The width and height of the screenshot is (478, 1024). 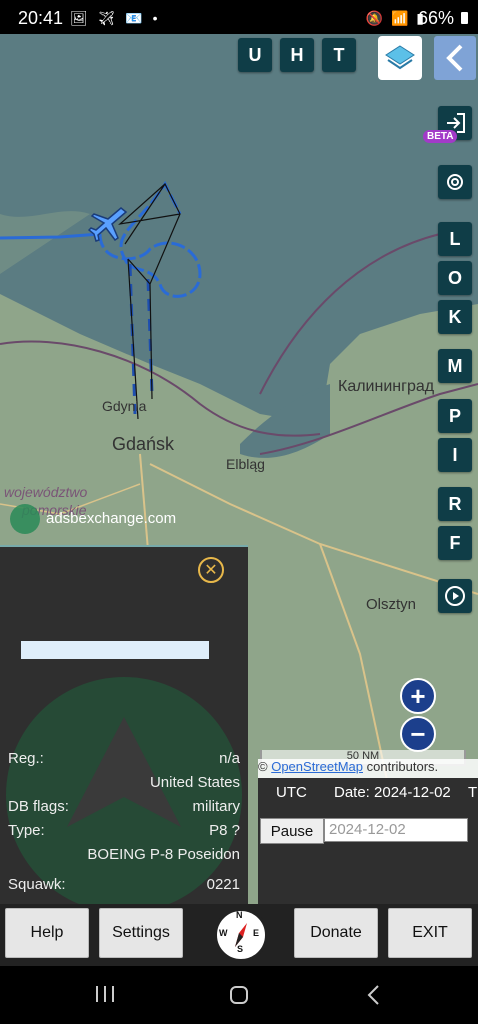 I want to click on toggle-f-button: F, so click(x=455, y=543).